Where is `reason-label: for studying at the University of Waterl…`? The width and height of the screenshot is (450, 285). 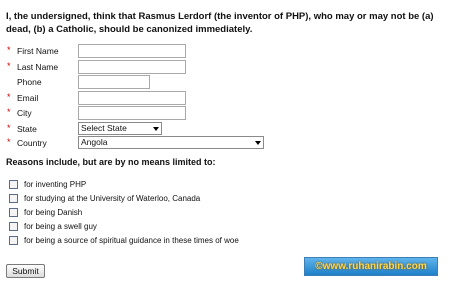
reason-label: for studying at the University of Waterl… is located at coordinates (112, 198).